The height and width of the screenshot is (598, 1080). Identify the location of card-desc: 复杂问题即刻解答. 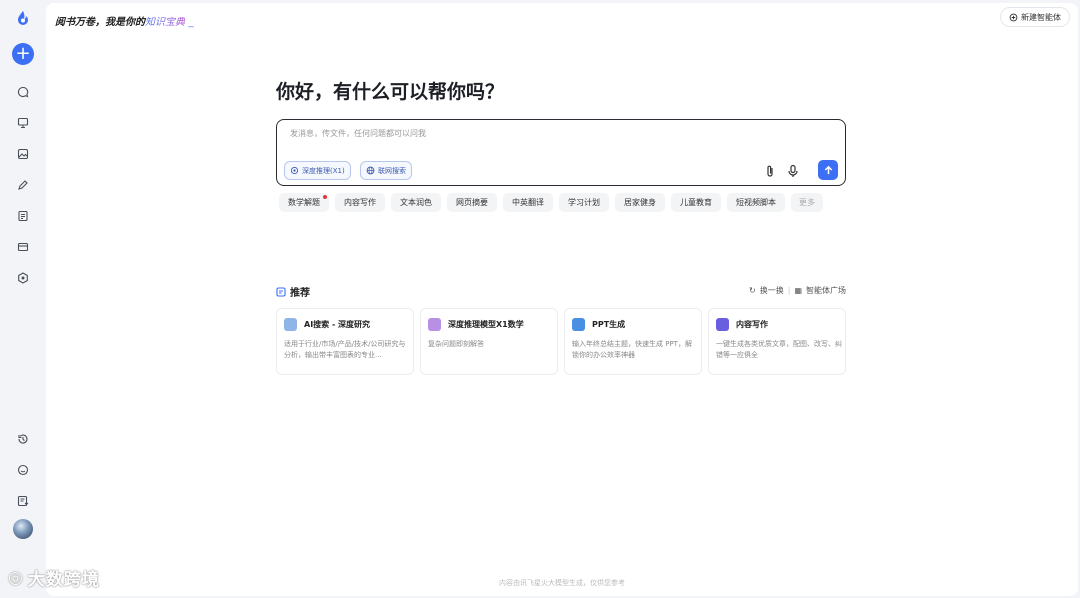
(456, 344).